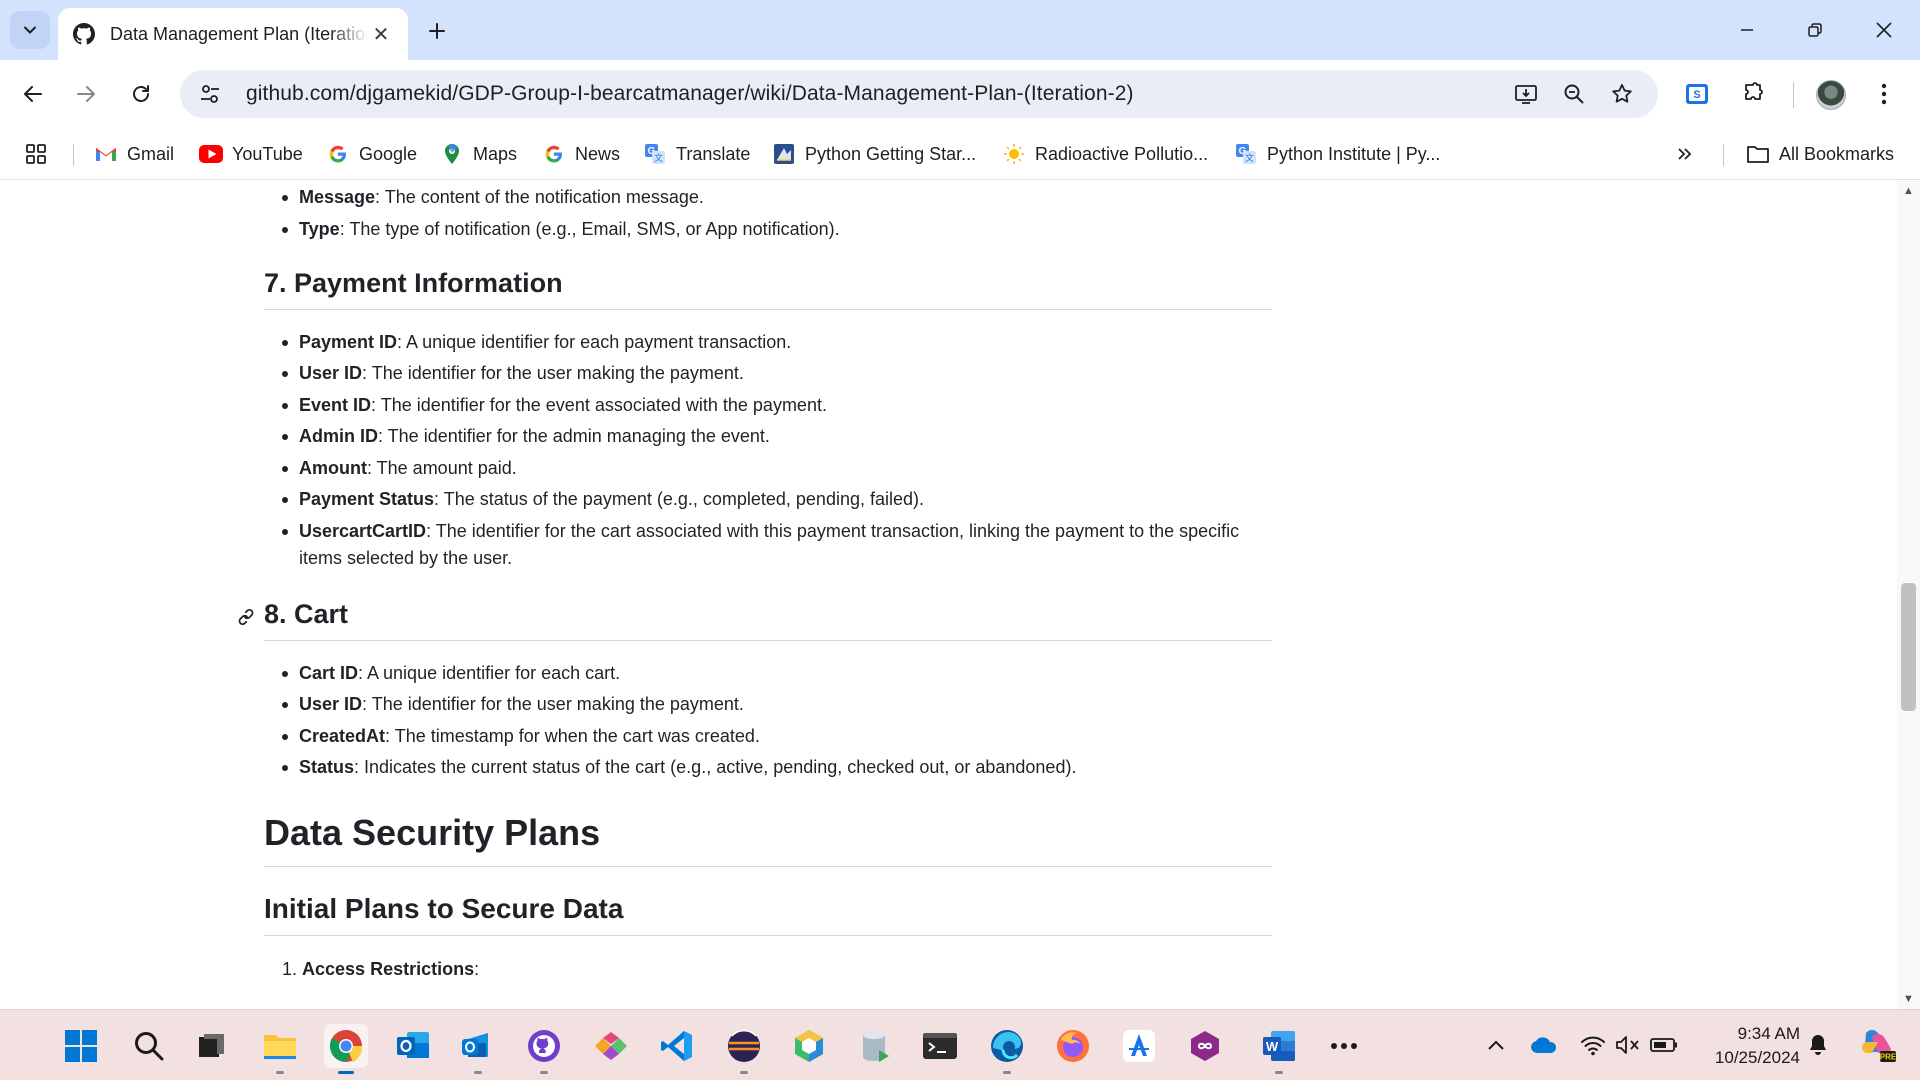 The width and height of the screenshot is (1920, 1080). I want to click on field-name: Access Restrictions, so click(388, 969).